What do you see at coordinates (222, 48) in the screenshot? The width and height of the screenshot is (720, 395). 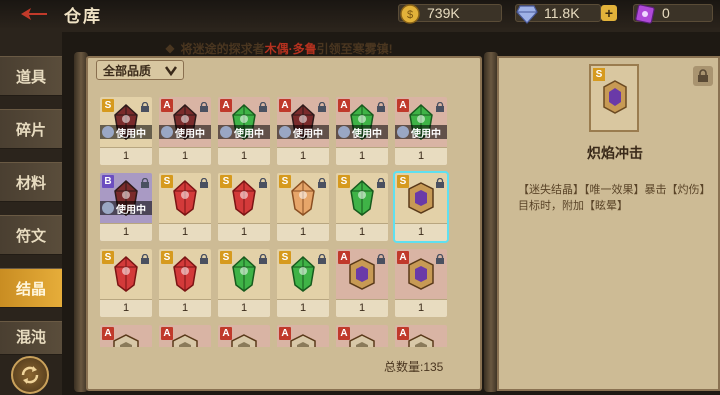 I see `notice-prefix: 将迷途的探求者` at bounding box center [222, 48].